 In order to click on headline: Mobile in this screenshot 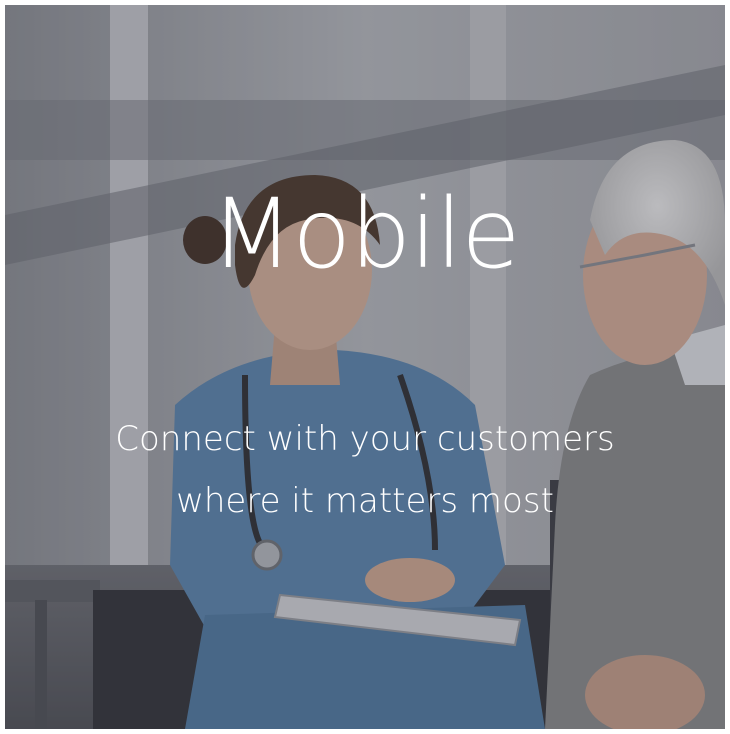, I will do `click(365, 234)`.